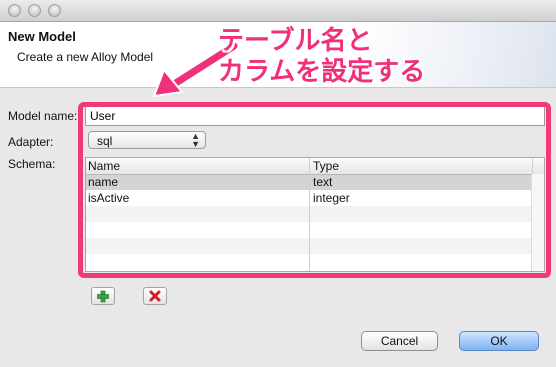 The height and width of the screenshot is (367, 556). I want to click on add-column-button, so click(103, 296).